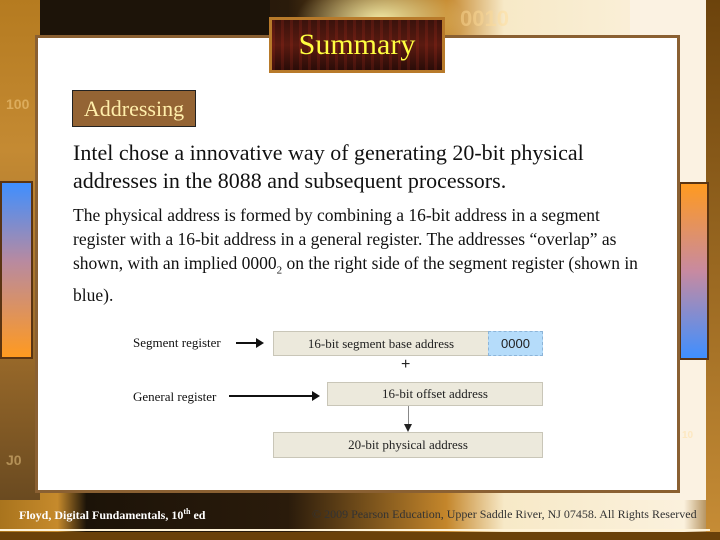 This screenshot has height=540, width=720. What do you see at coordinates (406, 364) in the screenshot?
I see `plus-operator: +` at bounding box center [406, 364].